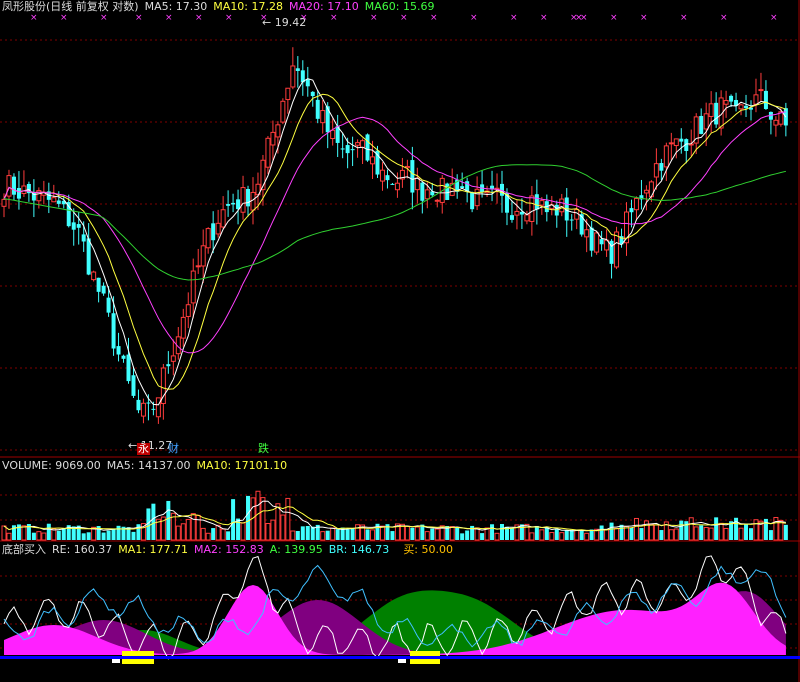  Describe the element at coordinates (153, 549) in the screenshot. I see `ma1-readout: MA1: 177.71` at that location.